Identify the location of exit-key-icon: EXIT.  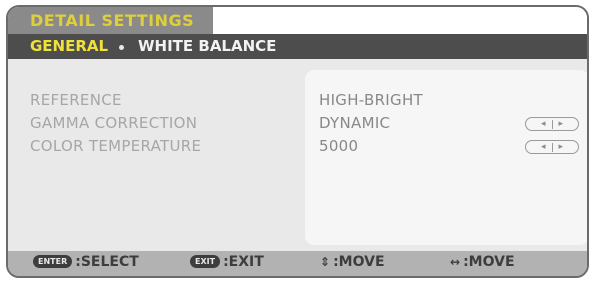
(205, 261).